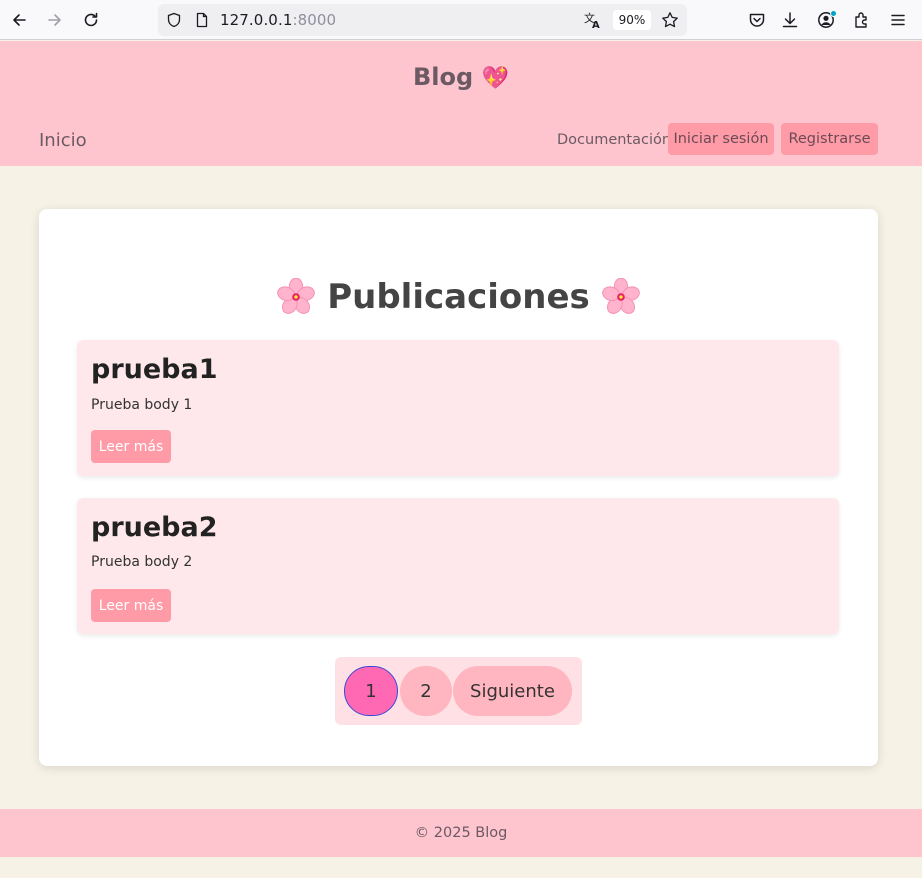 The width and height of the screenshot is (922, 878). Describe the element at coordinates (862, 20) in the screenshot. I see `extensions-icon` at that location.